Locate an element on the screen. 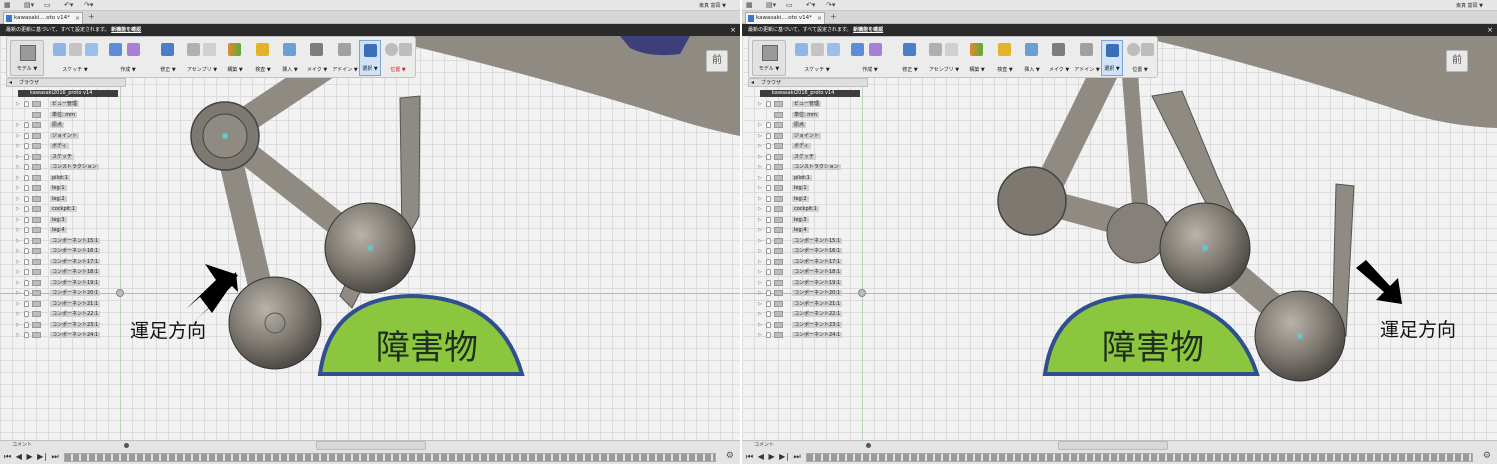  tree-item: ▷ コンポーネント21:1 is located at coordinates (813, 304).